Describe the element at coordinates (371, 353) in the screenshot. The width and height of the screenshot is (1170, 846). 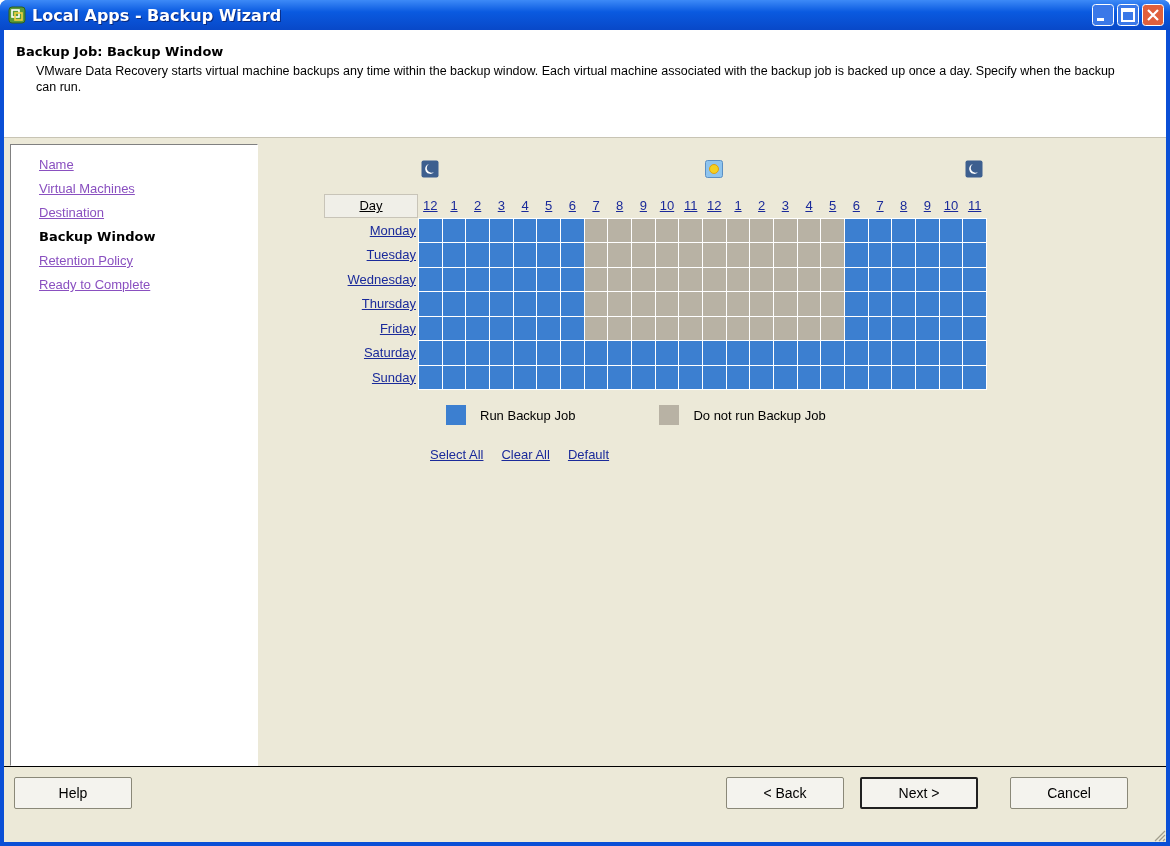
I see `day-link: Saturday` at that location.